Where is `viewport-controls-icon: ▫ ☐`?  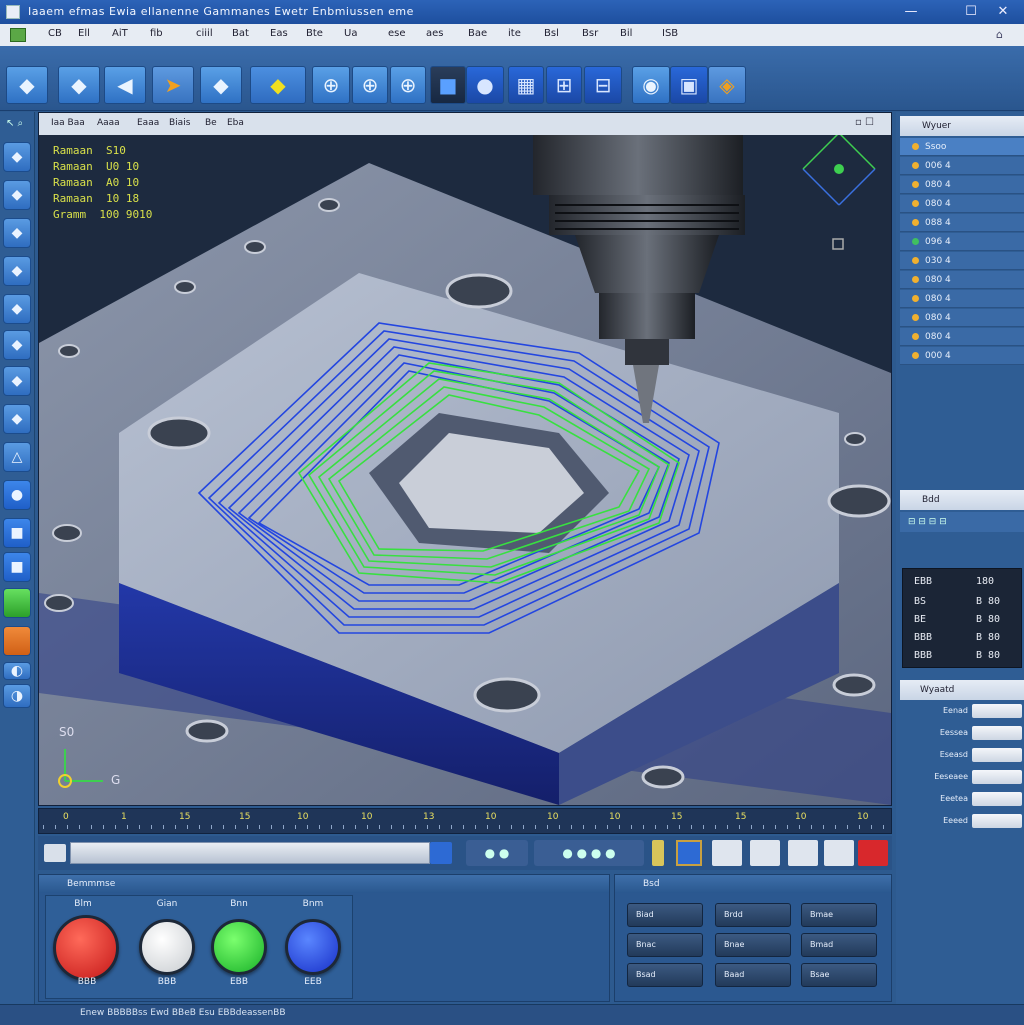 viewport-controls-icon: ▫ ☐ is located at coordinates (864, 122).